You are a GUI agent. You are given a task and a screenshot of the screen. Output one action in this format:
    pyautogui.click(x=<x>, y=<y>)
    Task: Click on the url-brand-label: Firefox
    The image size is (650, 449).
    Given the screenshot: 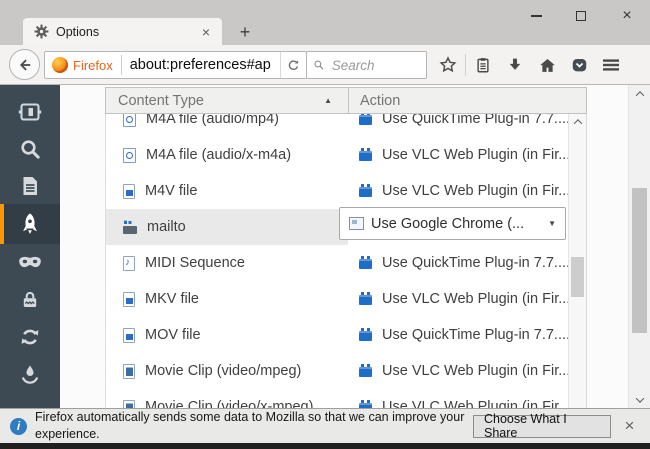 What is the action you would take?
    pyautogui.click(x=93, y=65)
    